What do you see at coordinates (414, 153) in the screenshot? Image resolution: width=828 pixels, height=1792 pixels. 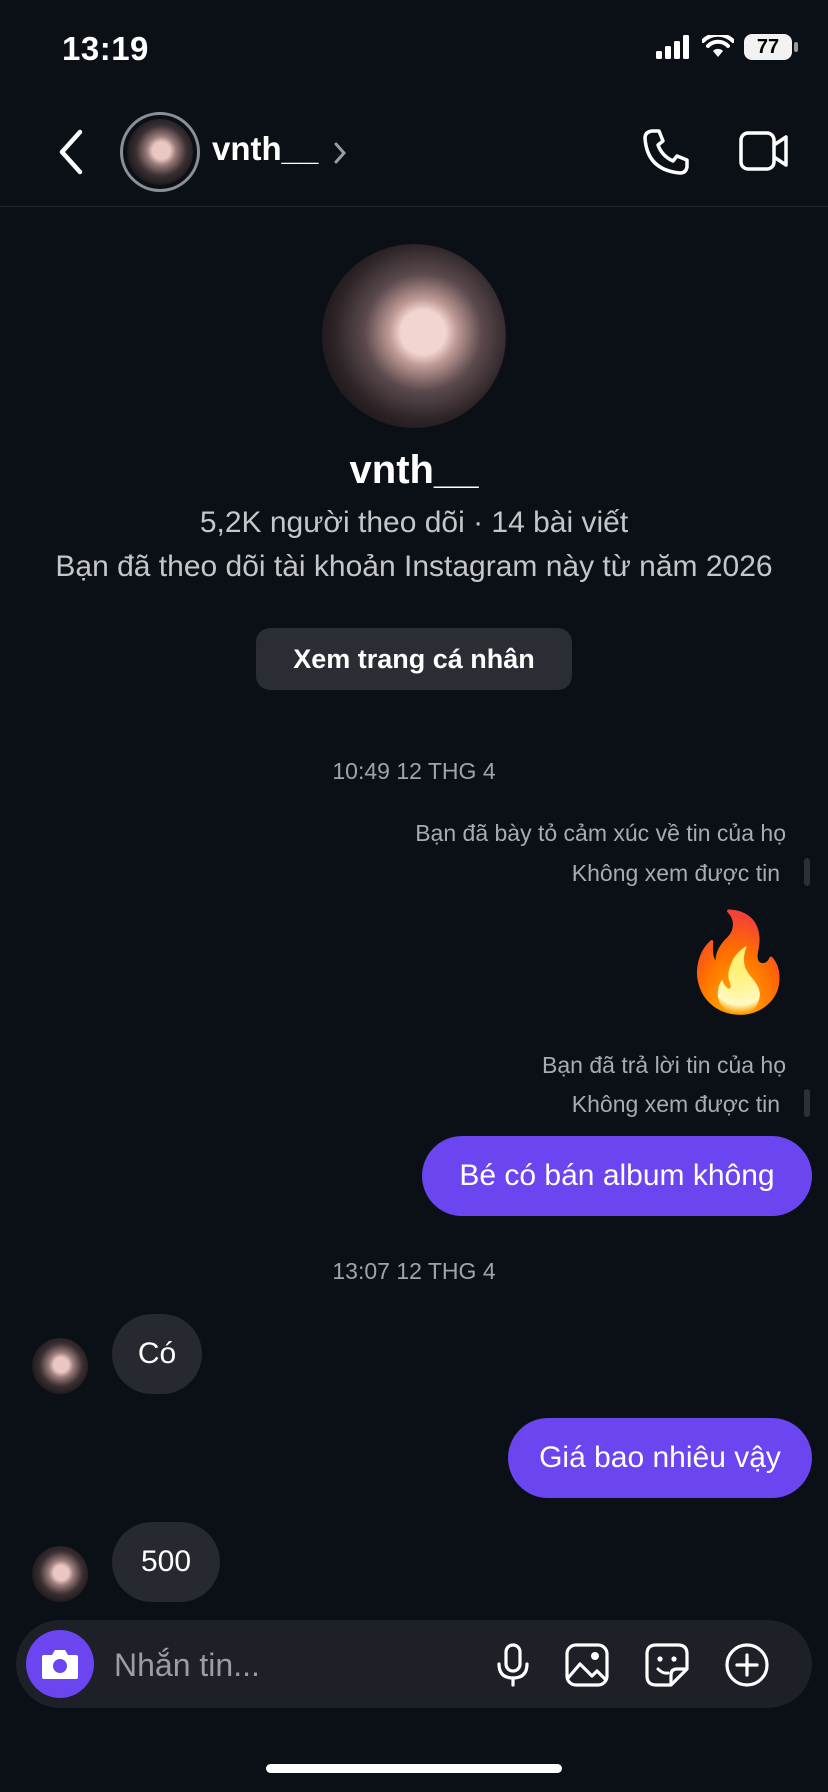 I see `chat-header: vnth__` at bounding box center [414, 153].